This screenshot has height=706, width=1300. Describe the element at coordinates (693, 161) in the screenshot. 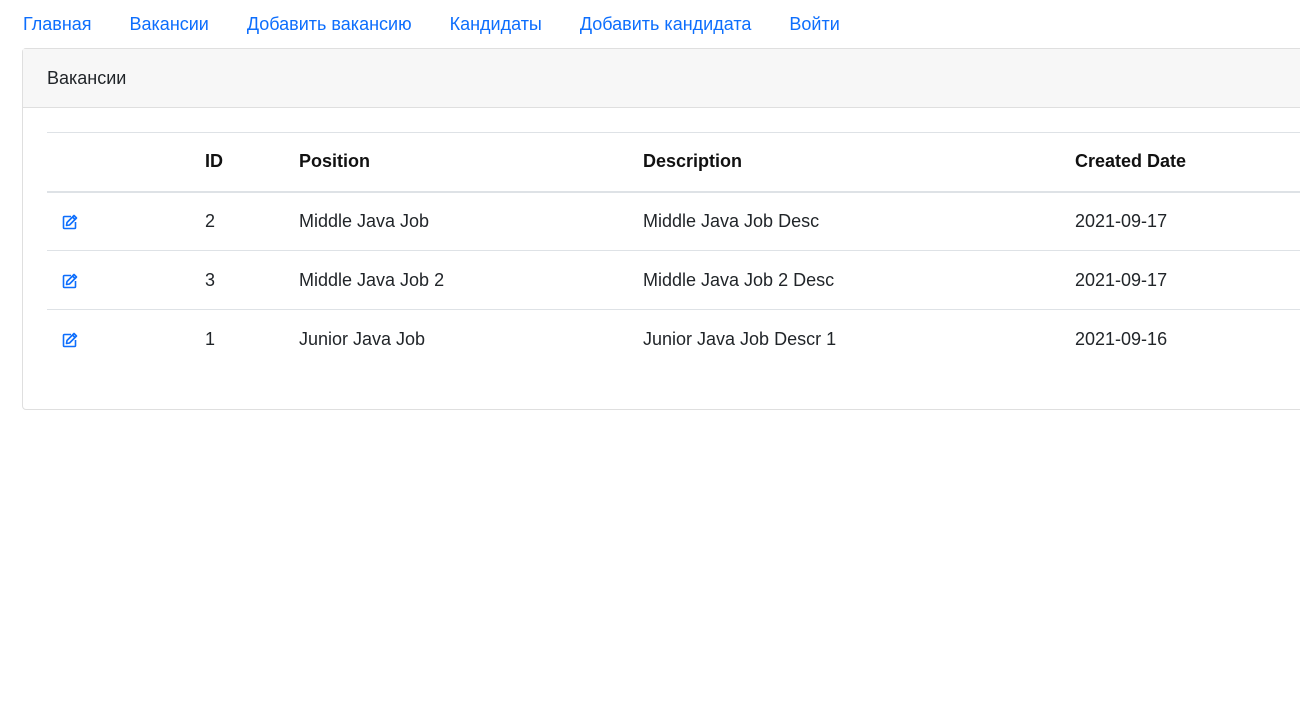

I see `col-header-description: Description` at that location.